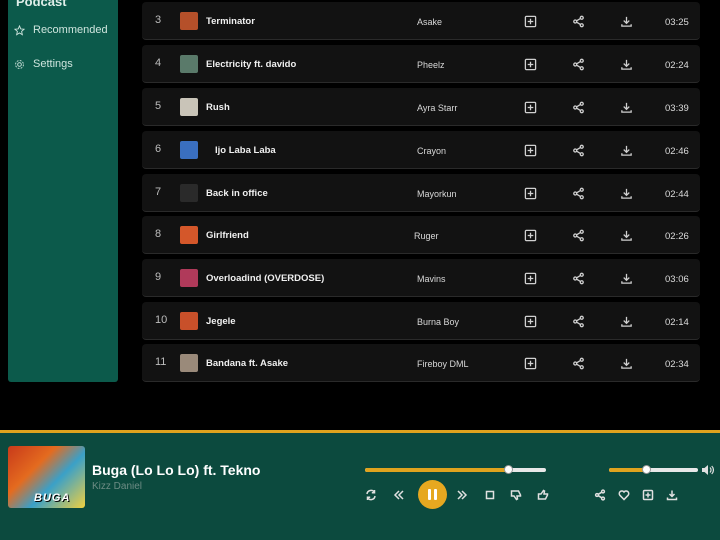 The height and width of the screenshot is (540, 720). I want to click on sidebar: Podcast Recommended Settings, so click(63, 191).